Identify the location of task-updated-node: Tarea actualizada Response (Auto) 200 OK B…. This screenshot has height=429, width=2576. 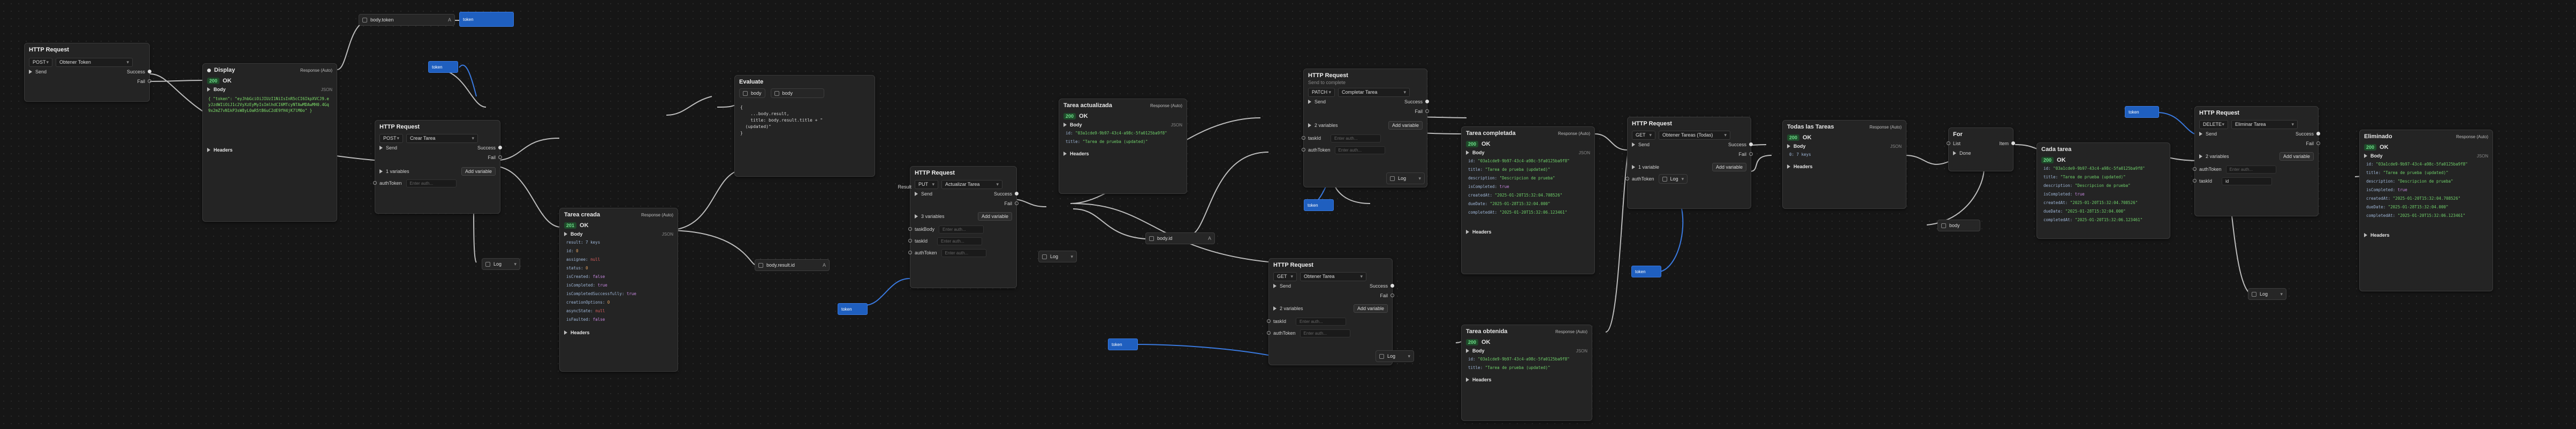
(1123, 146).